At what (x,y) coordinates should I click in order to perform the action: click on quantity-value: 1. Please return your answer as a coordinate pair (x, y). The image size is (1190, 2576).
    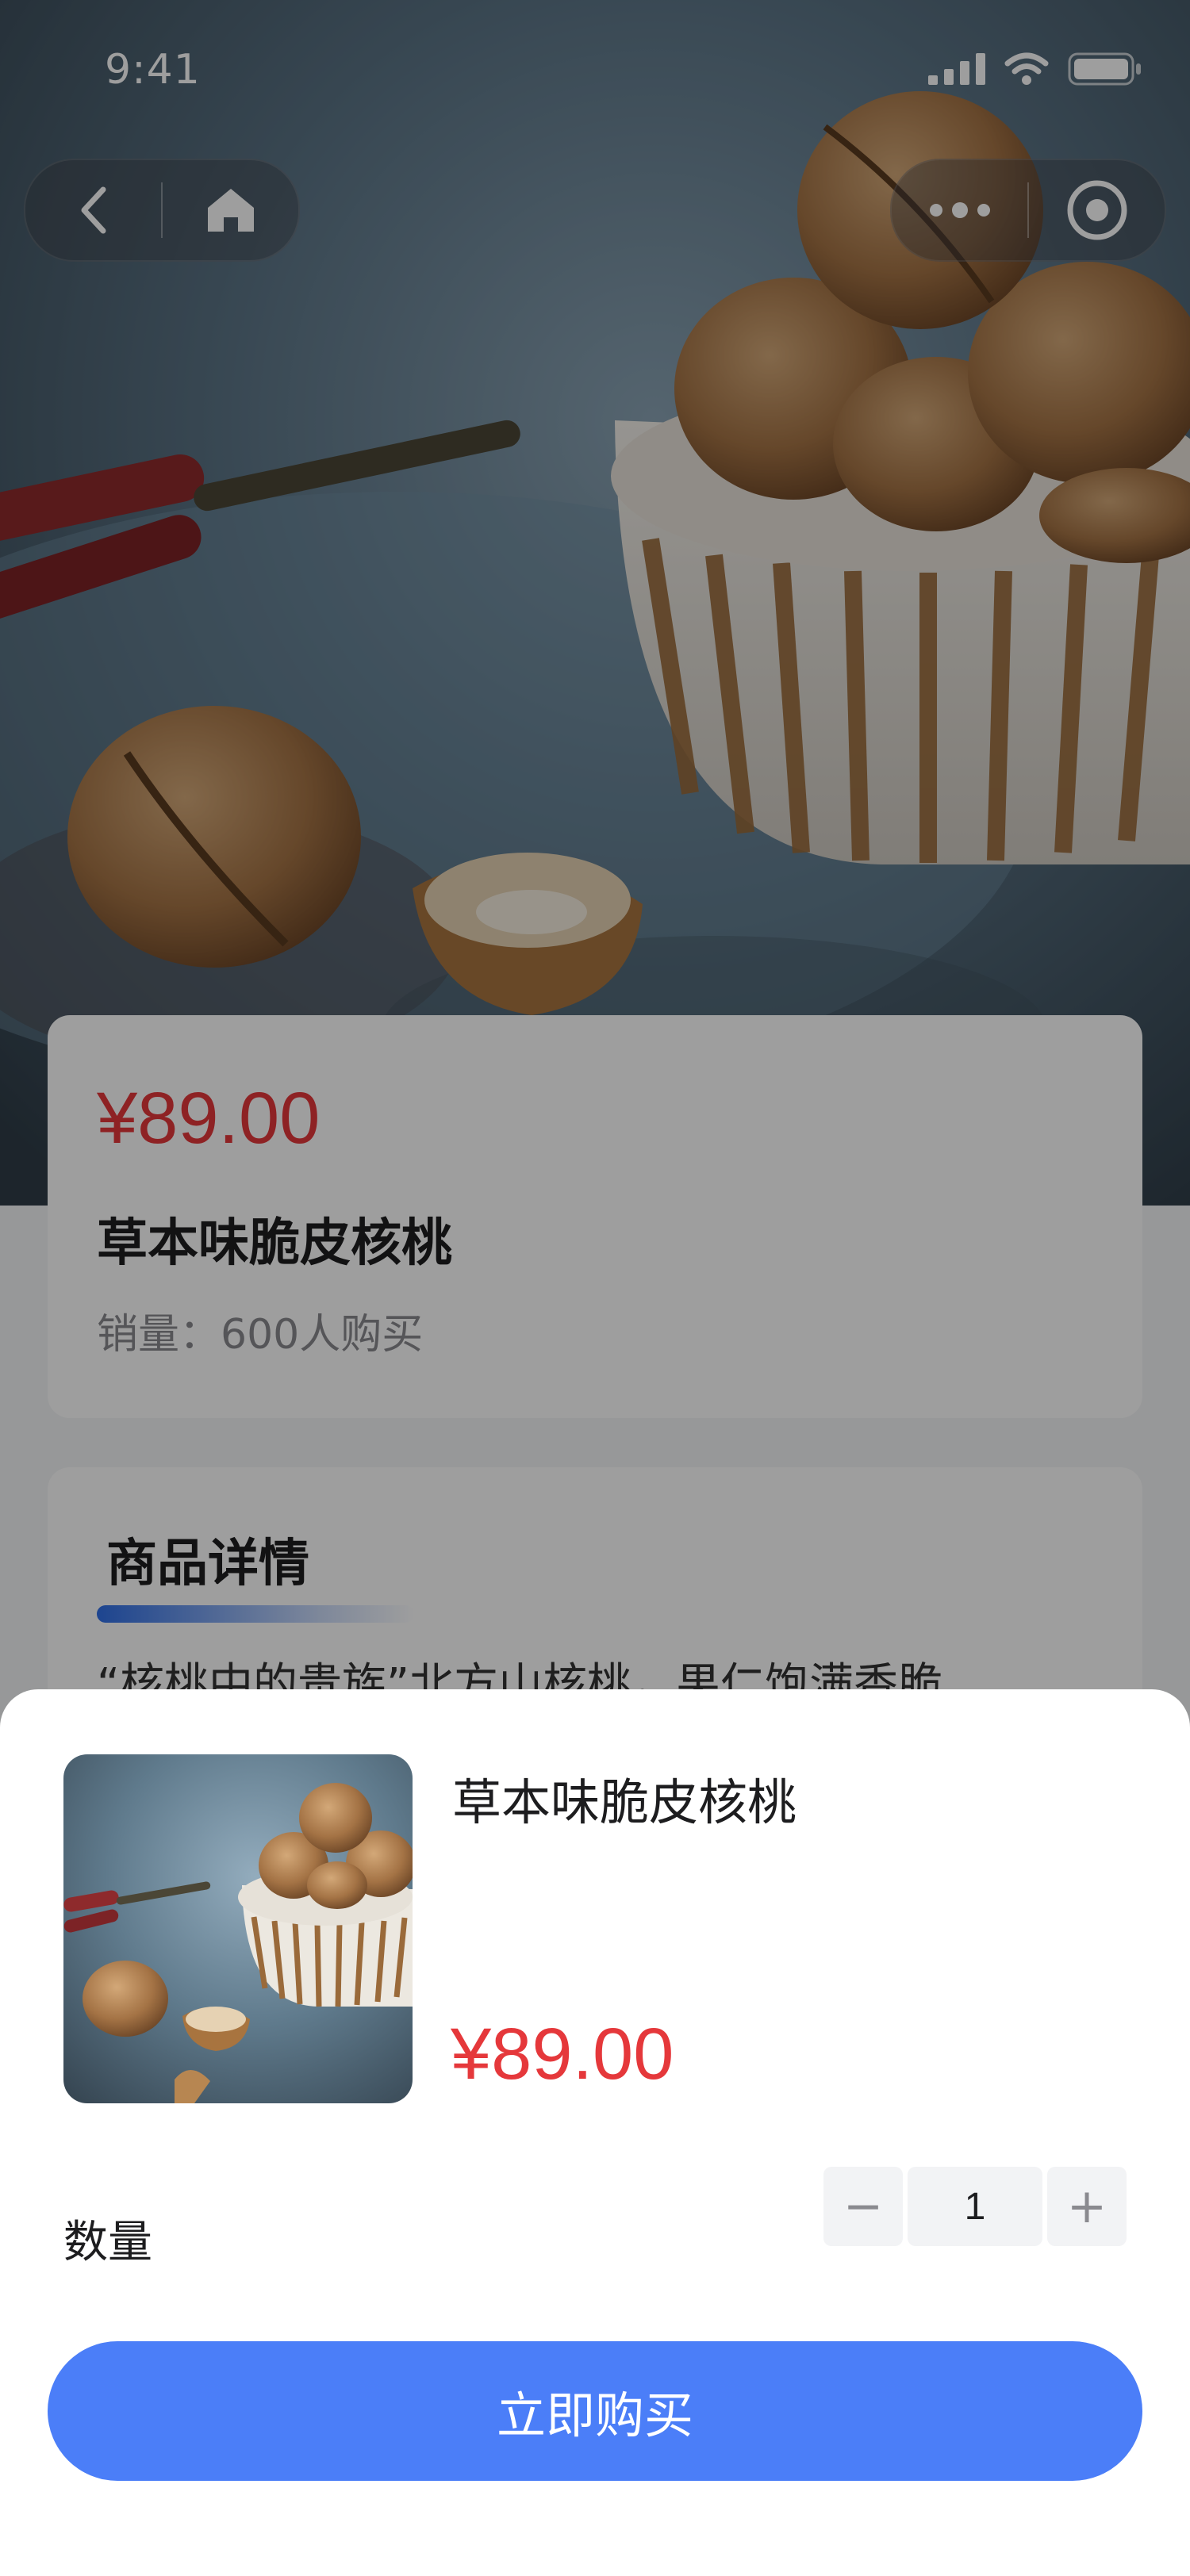
    Looking at the image, I should click on (975, 2206).